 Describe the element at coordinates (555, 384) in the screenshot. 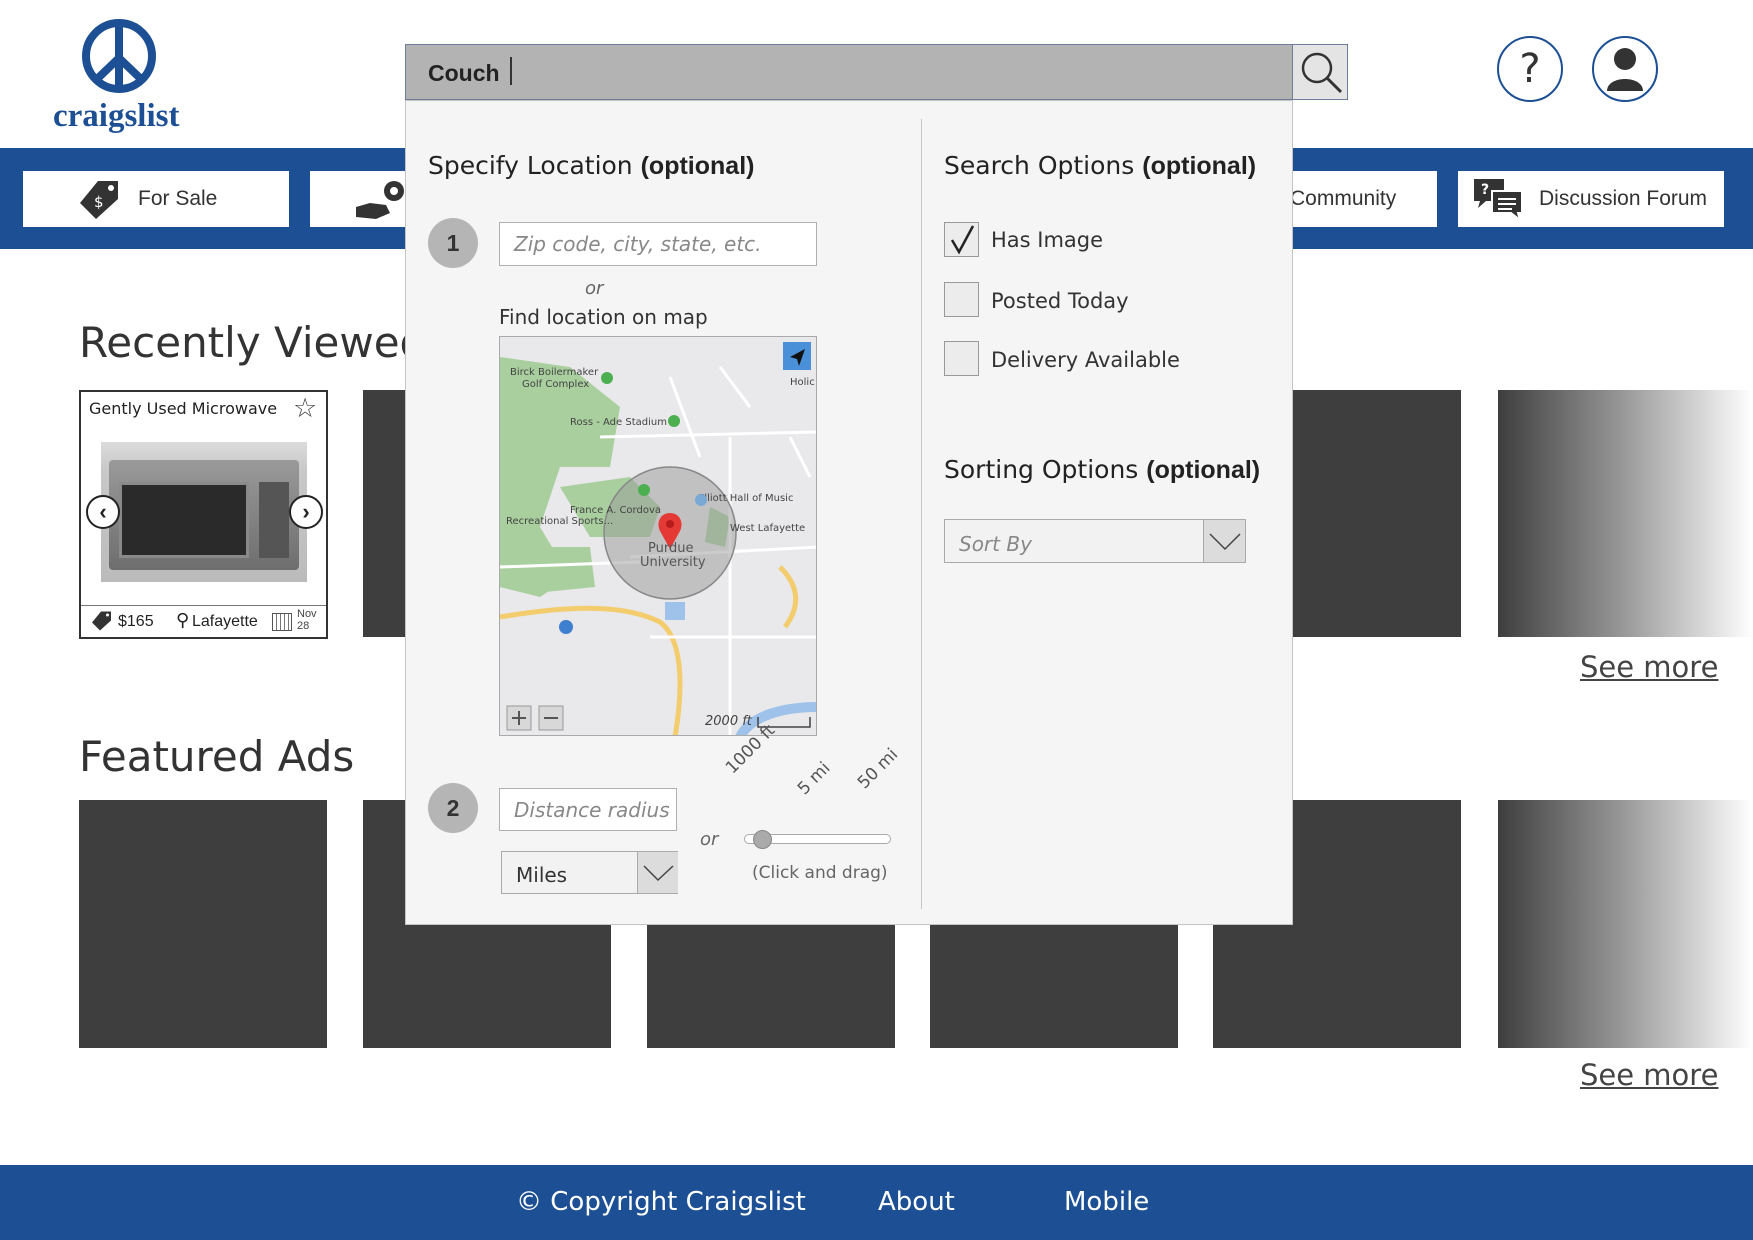

I see `svg-text: Golf Complex` at that location.